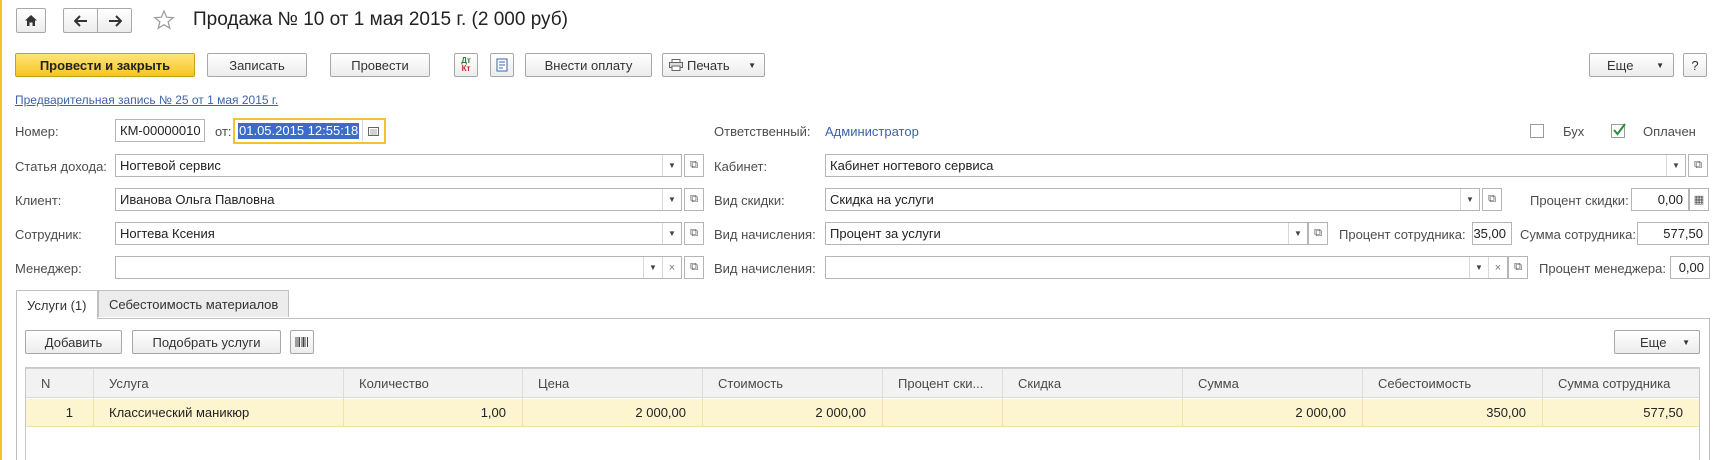  What do you see at coordinates (1695, 65) in the screenshot?
I see `help-button: ?` at bounding box center [1695, 65].